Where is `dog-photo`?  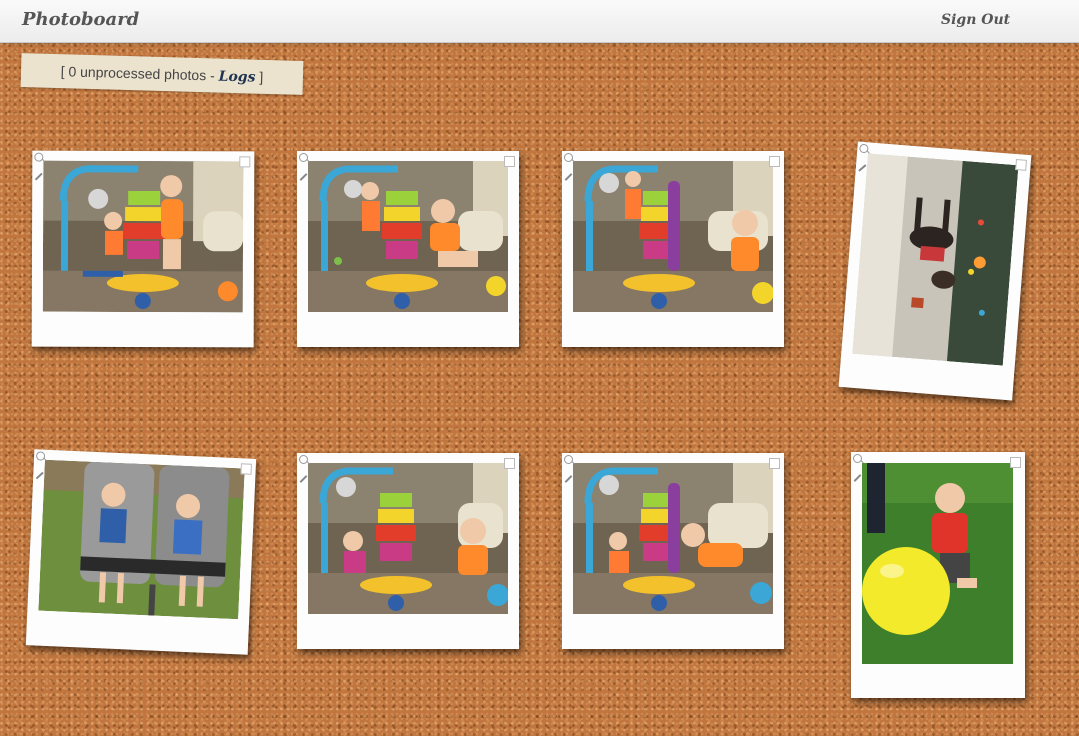
dog-photo is located at coordinates (935, 259).